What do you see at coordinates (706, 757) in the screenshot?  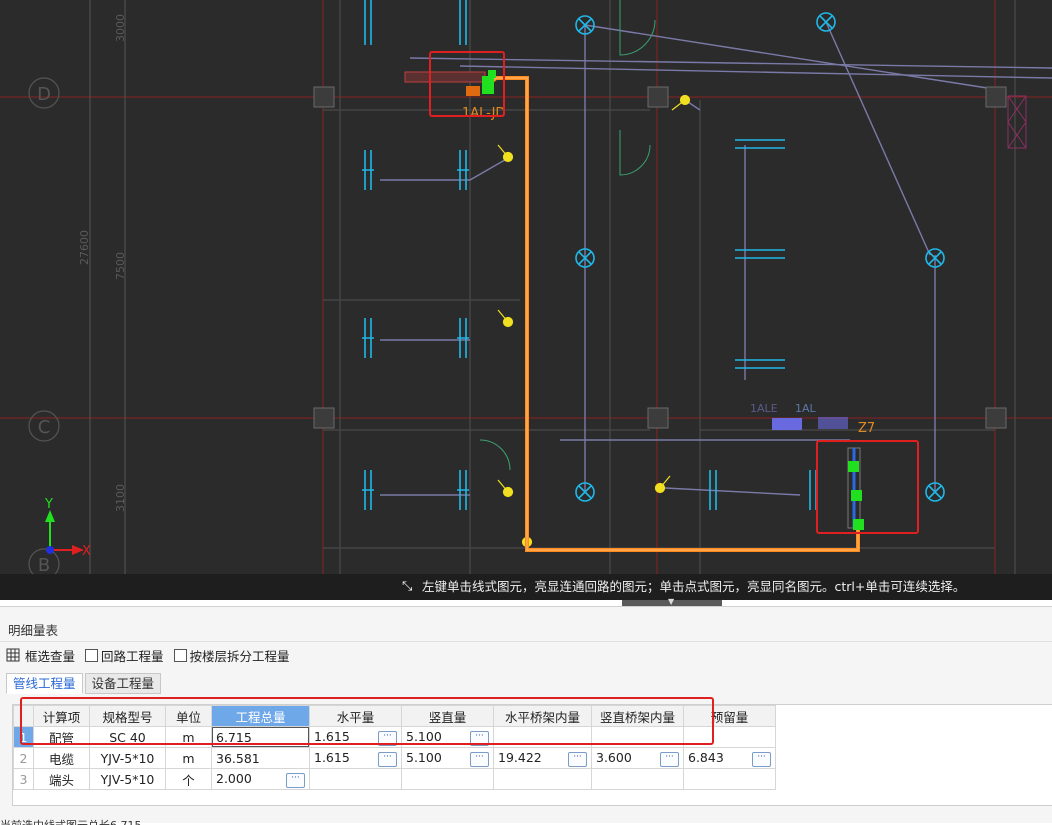 I see `cell-reserve-value: 6.843` at bounding box center [706, 757].